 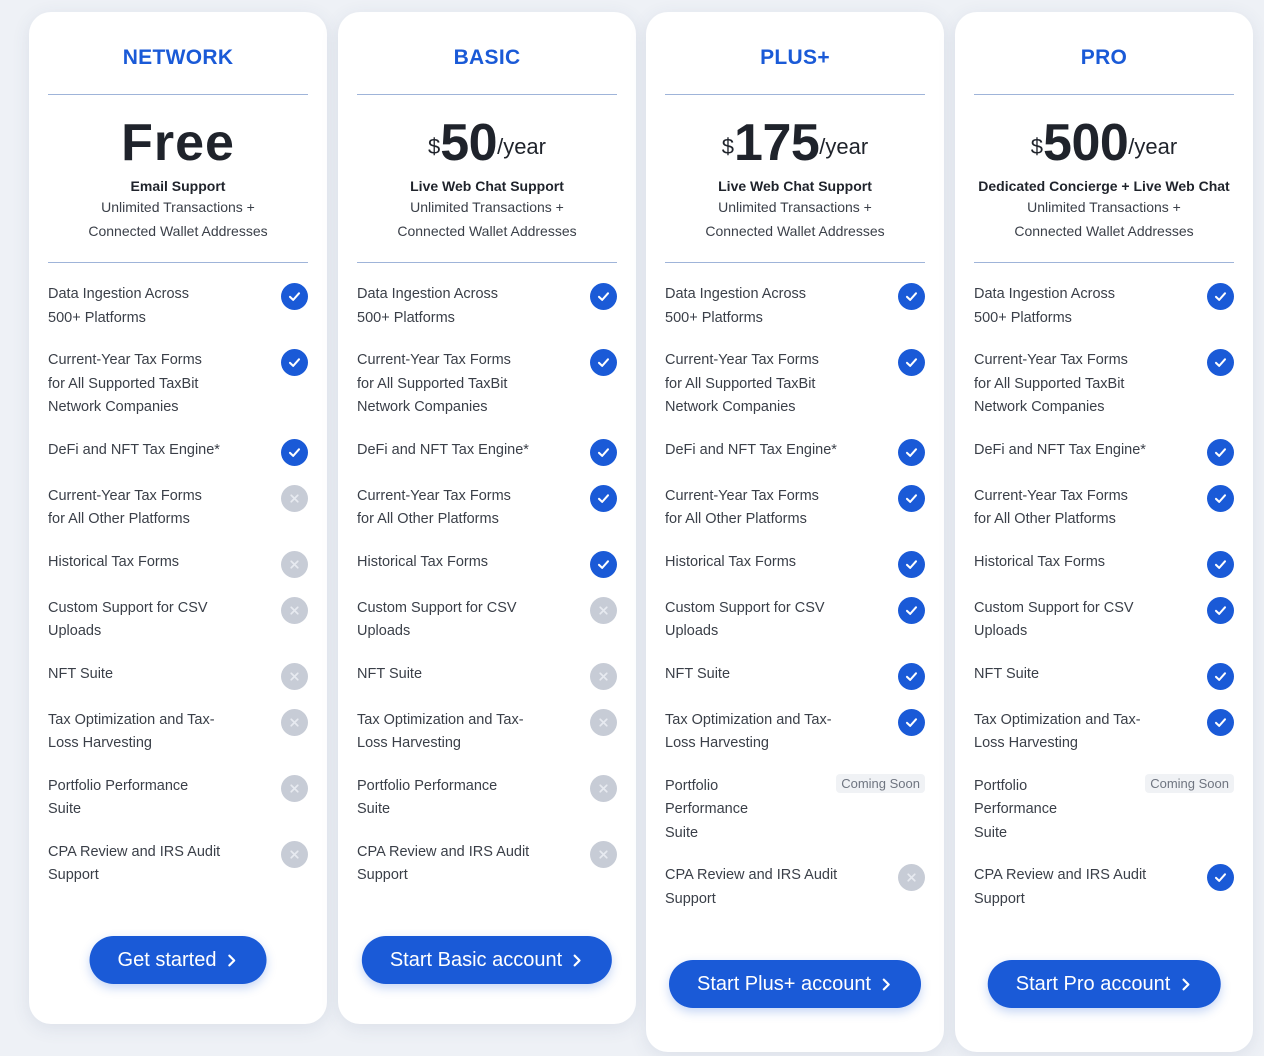 I want to click on feature-row: NFT Suite, so click(x=487, y=676).